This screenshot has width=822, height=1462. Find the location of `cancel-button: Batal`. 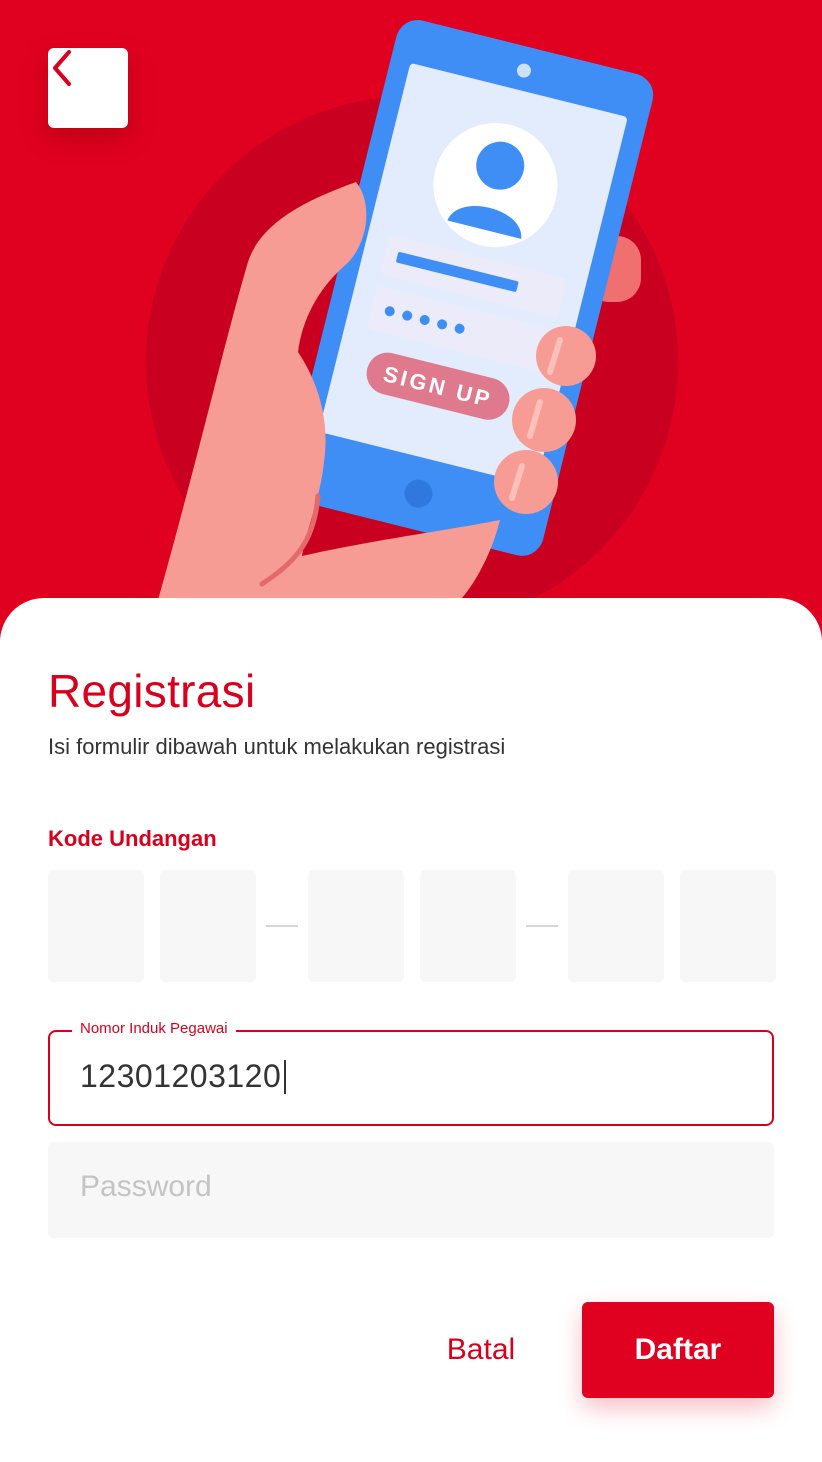

cancel-button: Batal is located at coordinates (481, 1350).